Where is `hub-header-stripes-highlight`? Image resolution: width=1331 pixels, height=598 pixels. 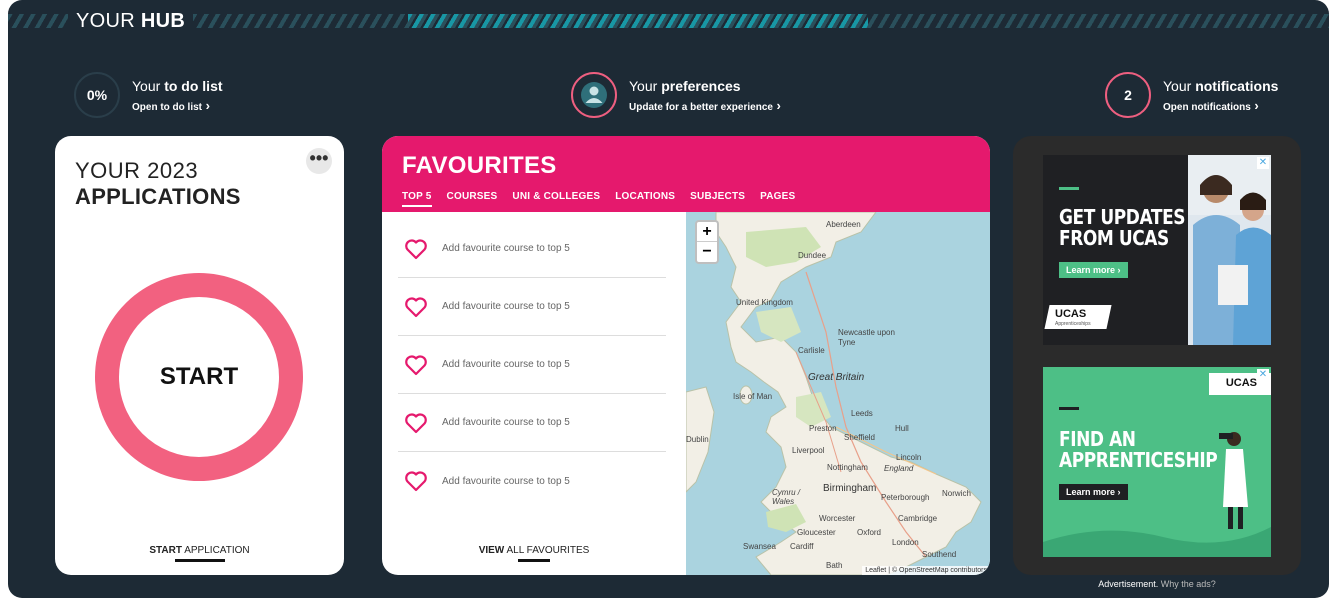
hub-header-stripes-highlight is located at coordinates (638, 21).